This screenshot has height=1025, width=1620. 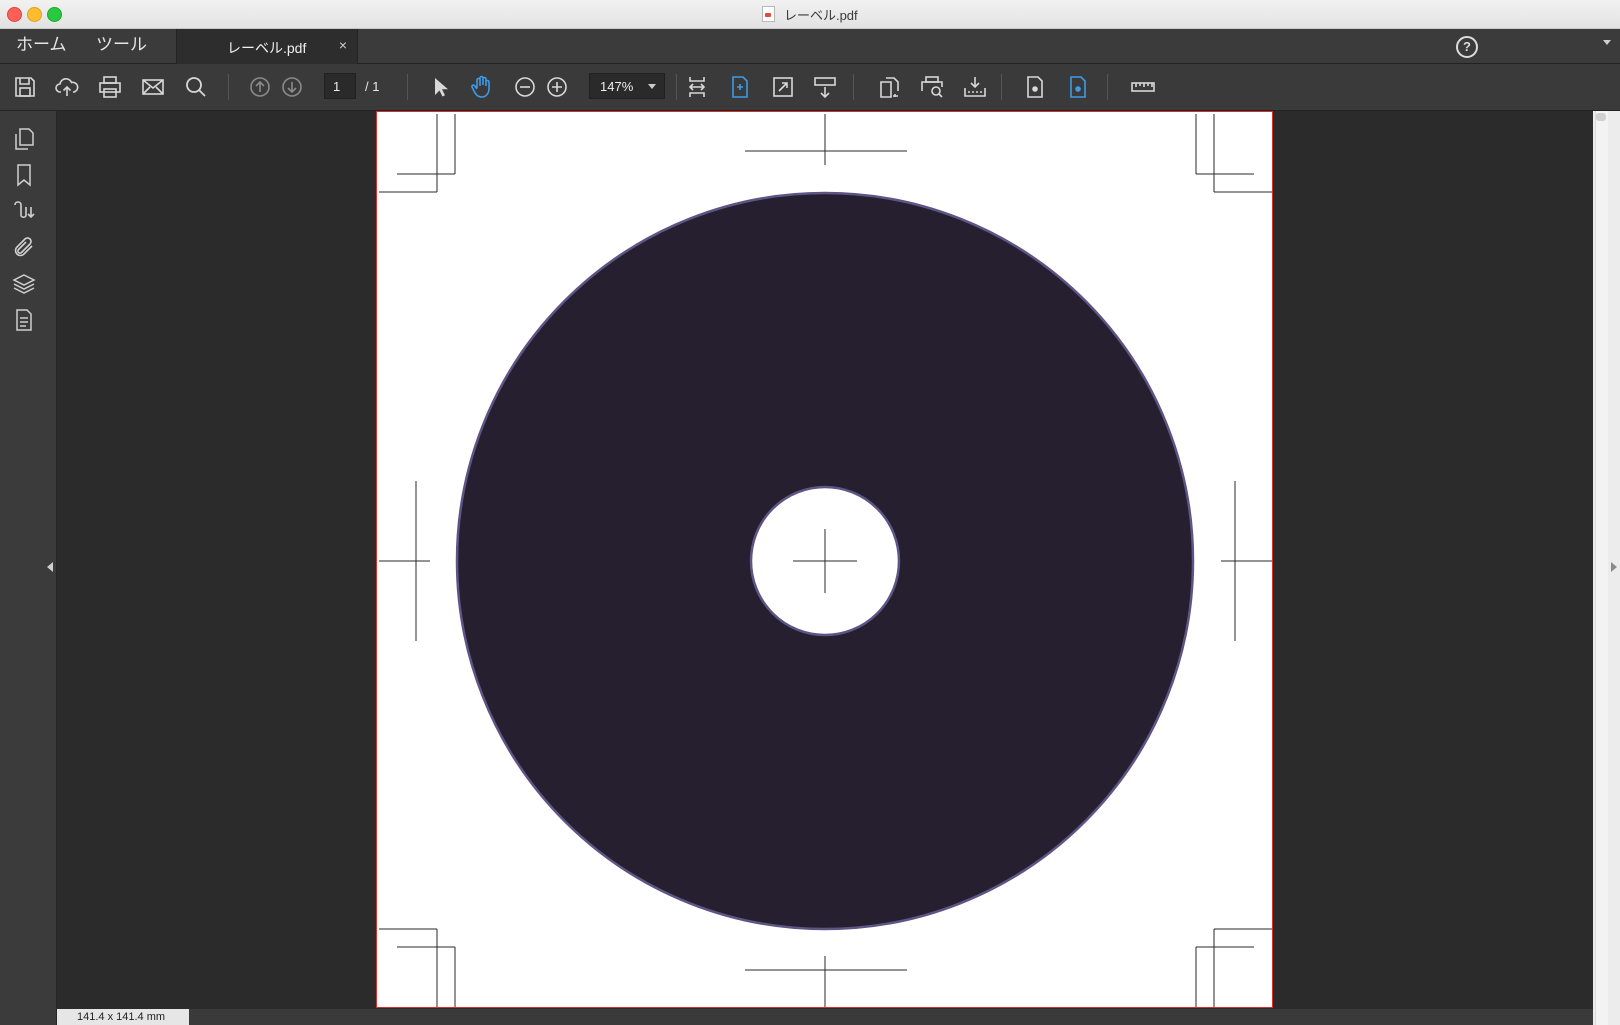 What do you see at coordinates (975, 87) in the screenshot?
I see `export-icon` at bounding box center [975, 87].